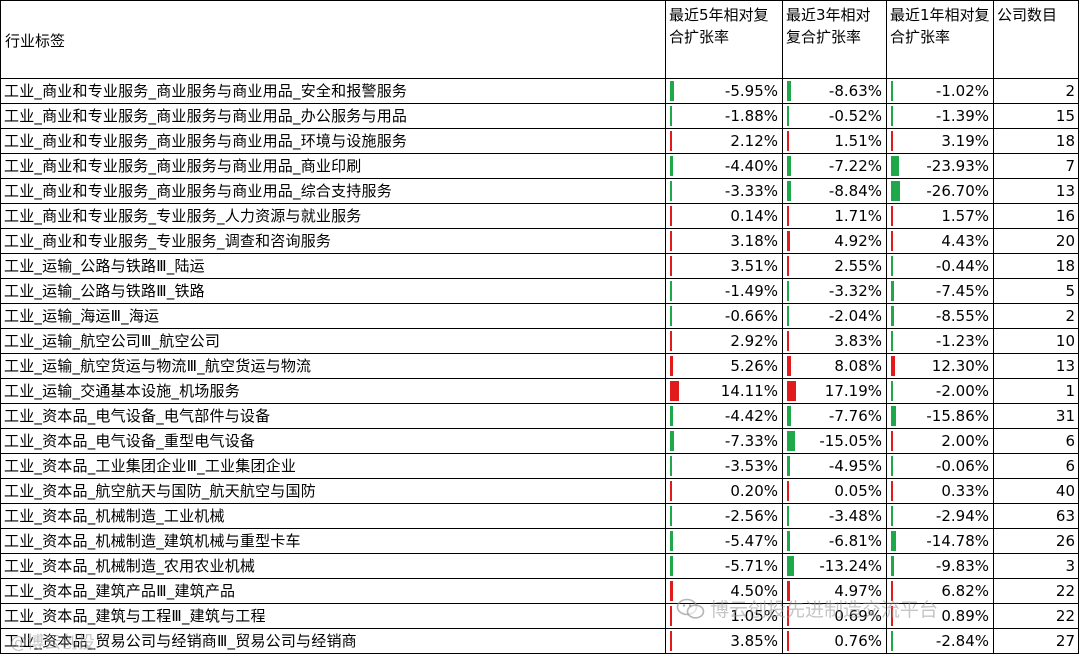 This screenshot has height=656, width=1080. What do you see at coordinates (834, 39) in the screenshot?
I see `header-cagr-3y: 最近3年相对复合扩张率` at bounding box center [834, 39].